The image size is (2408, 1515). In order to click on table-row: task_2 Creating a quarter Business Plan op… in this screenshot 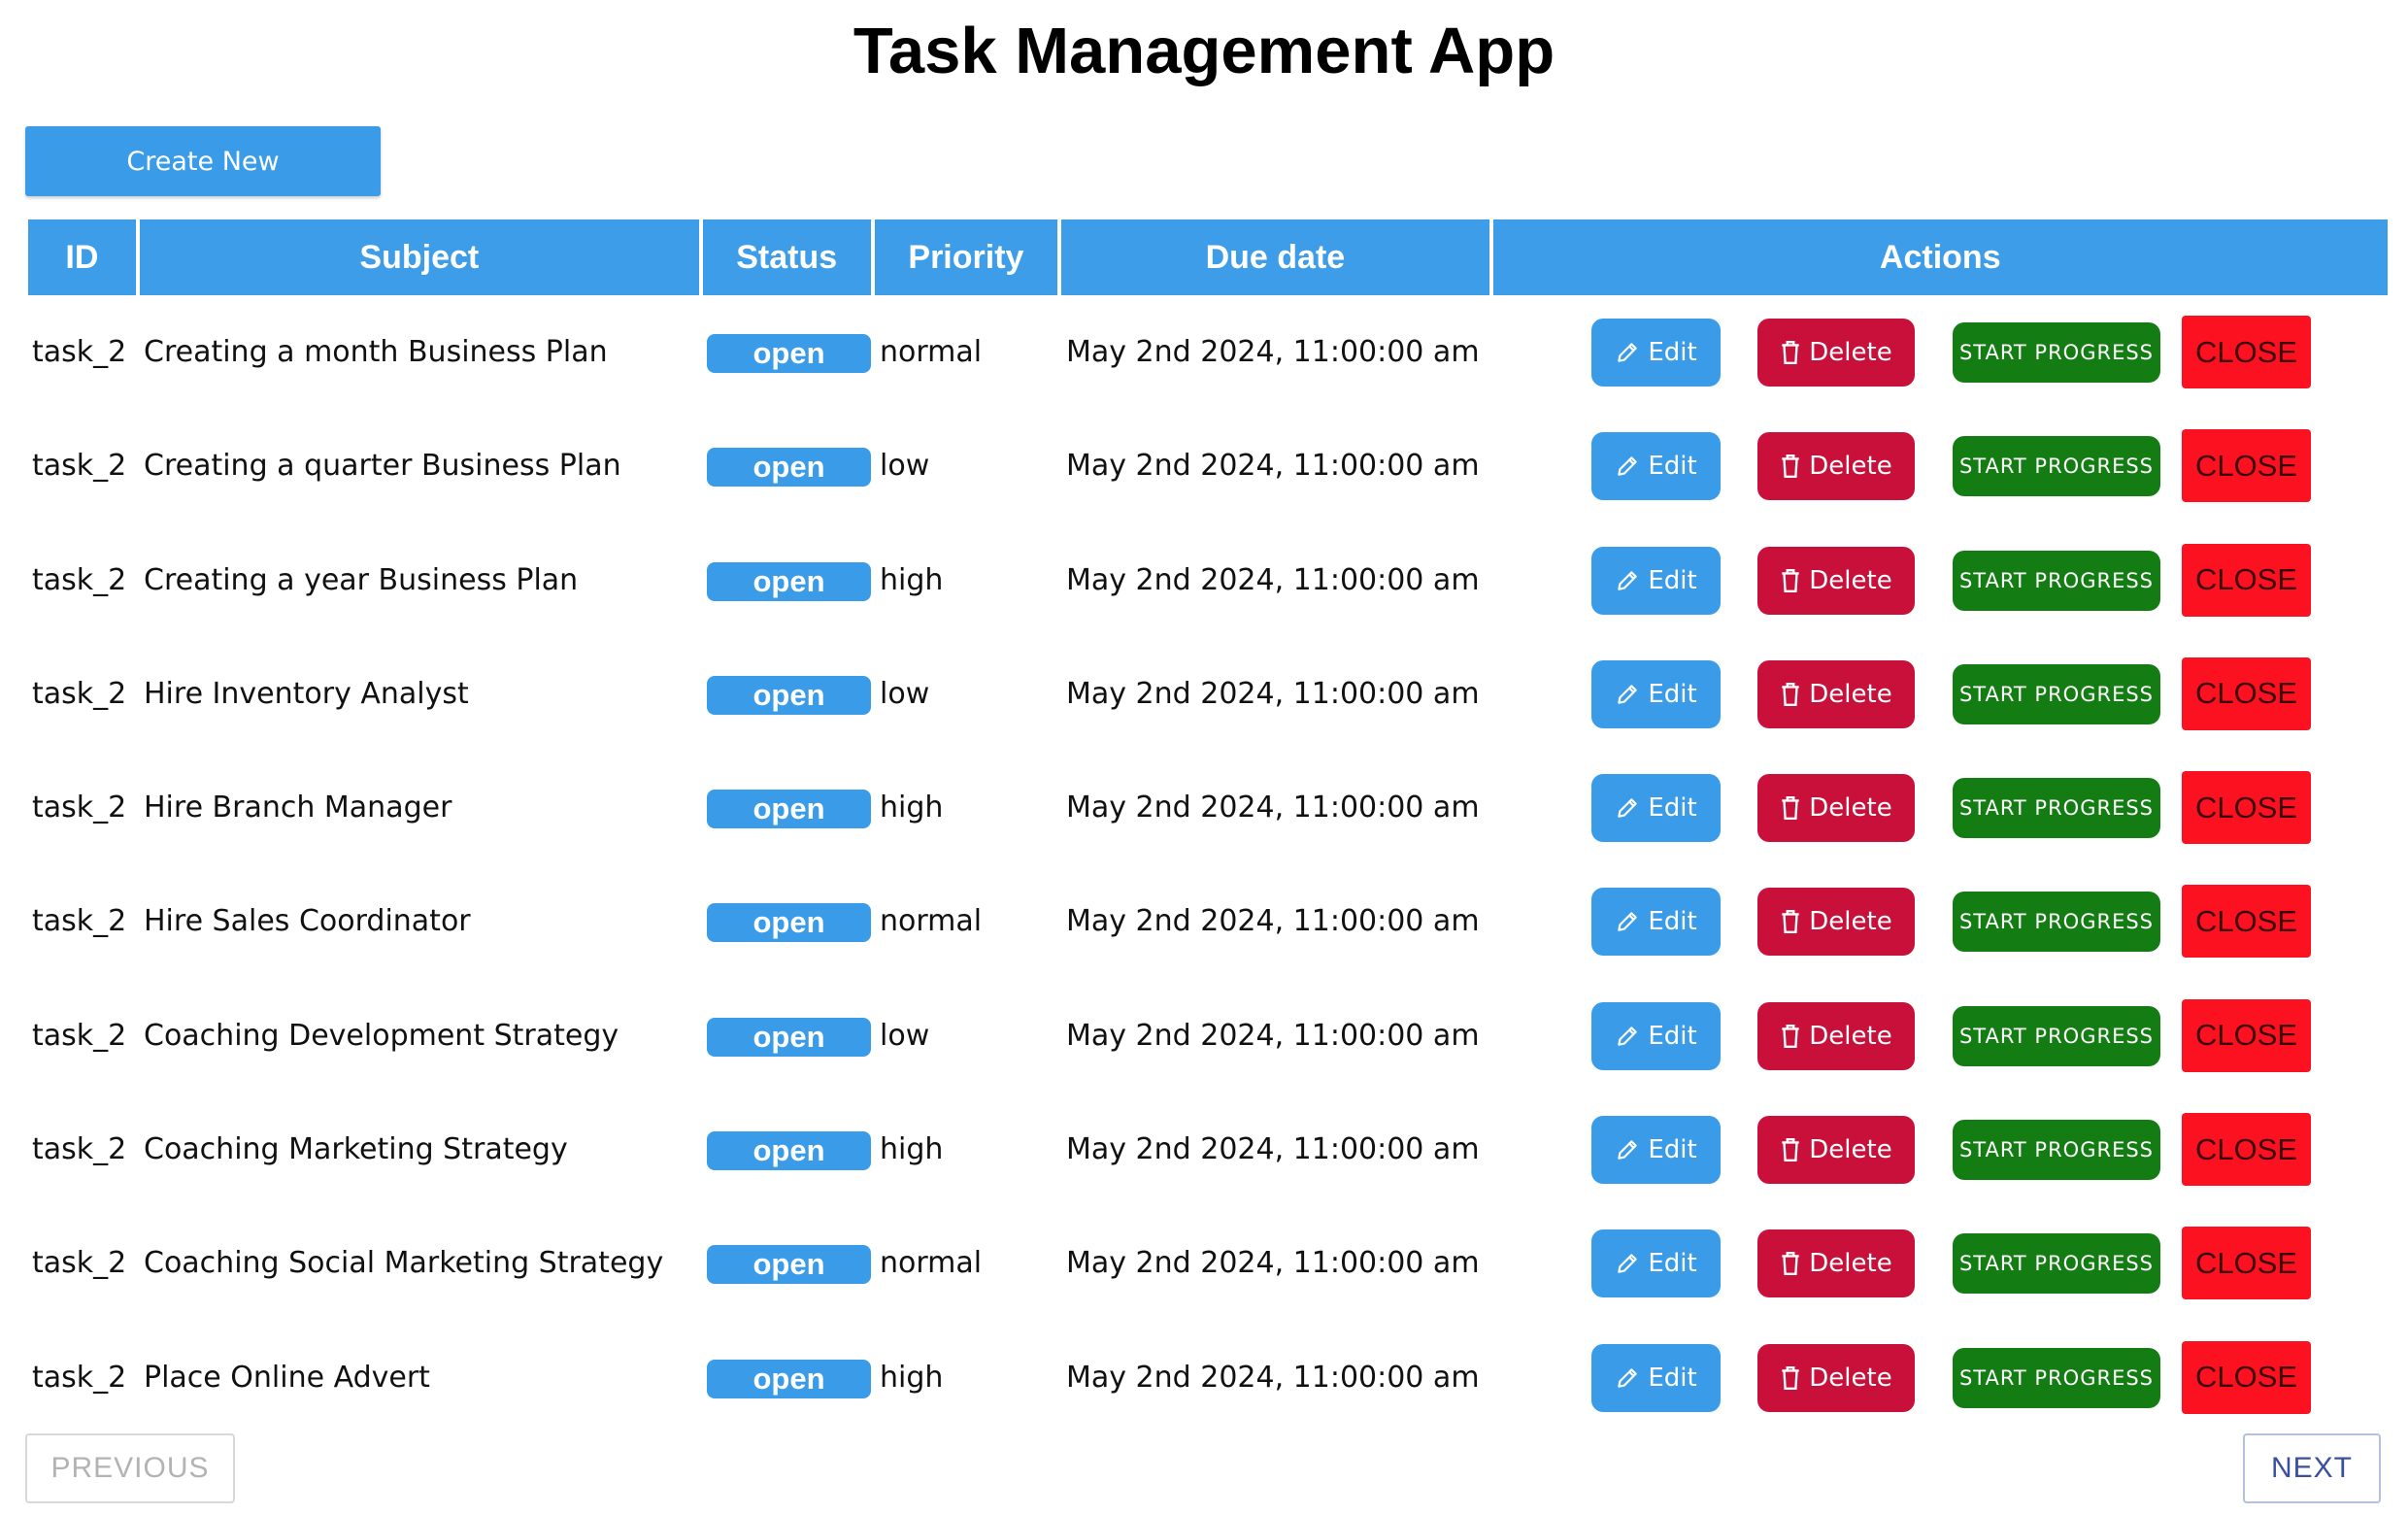, I will do `click(1208, 465)`.